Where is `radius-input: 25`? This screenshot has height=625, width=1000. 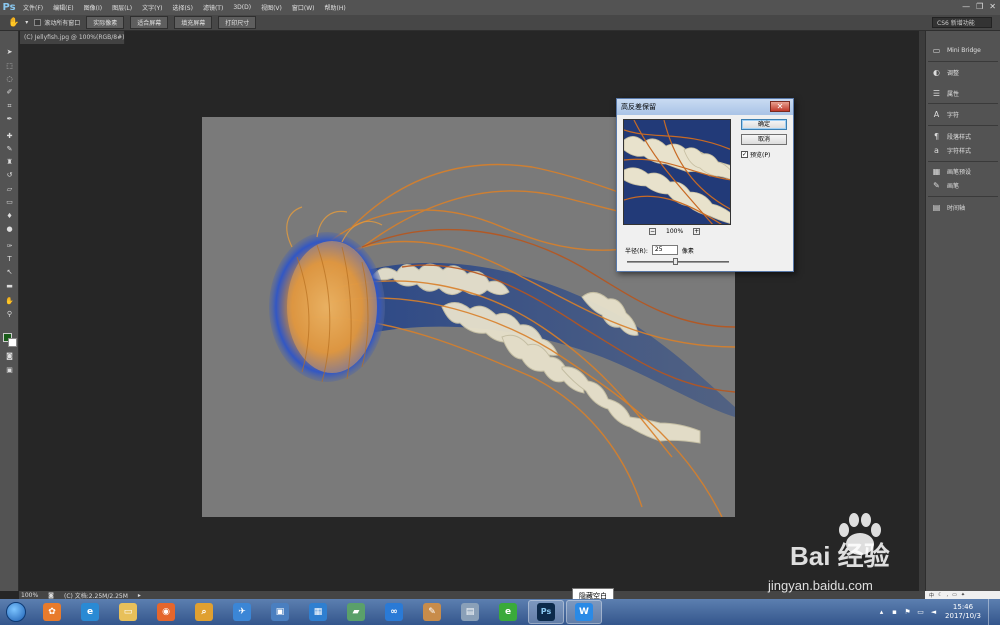 radius-input: 25 is located at coordinates (664, 250).